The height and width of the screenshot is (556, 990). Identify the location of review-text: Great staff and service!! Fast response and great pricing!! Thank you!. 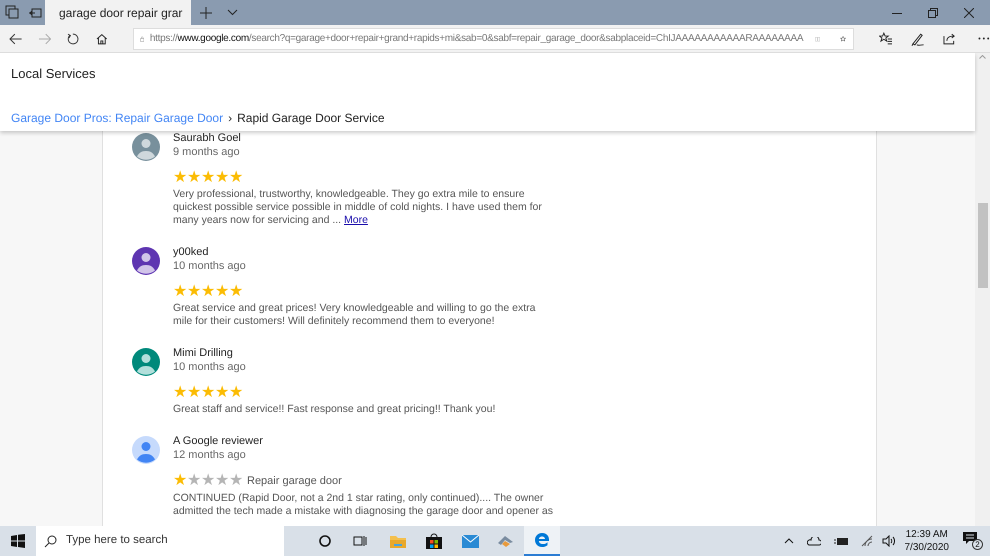
(334, 409).